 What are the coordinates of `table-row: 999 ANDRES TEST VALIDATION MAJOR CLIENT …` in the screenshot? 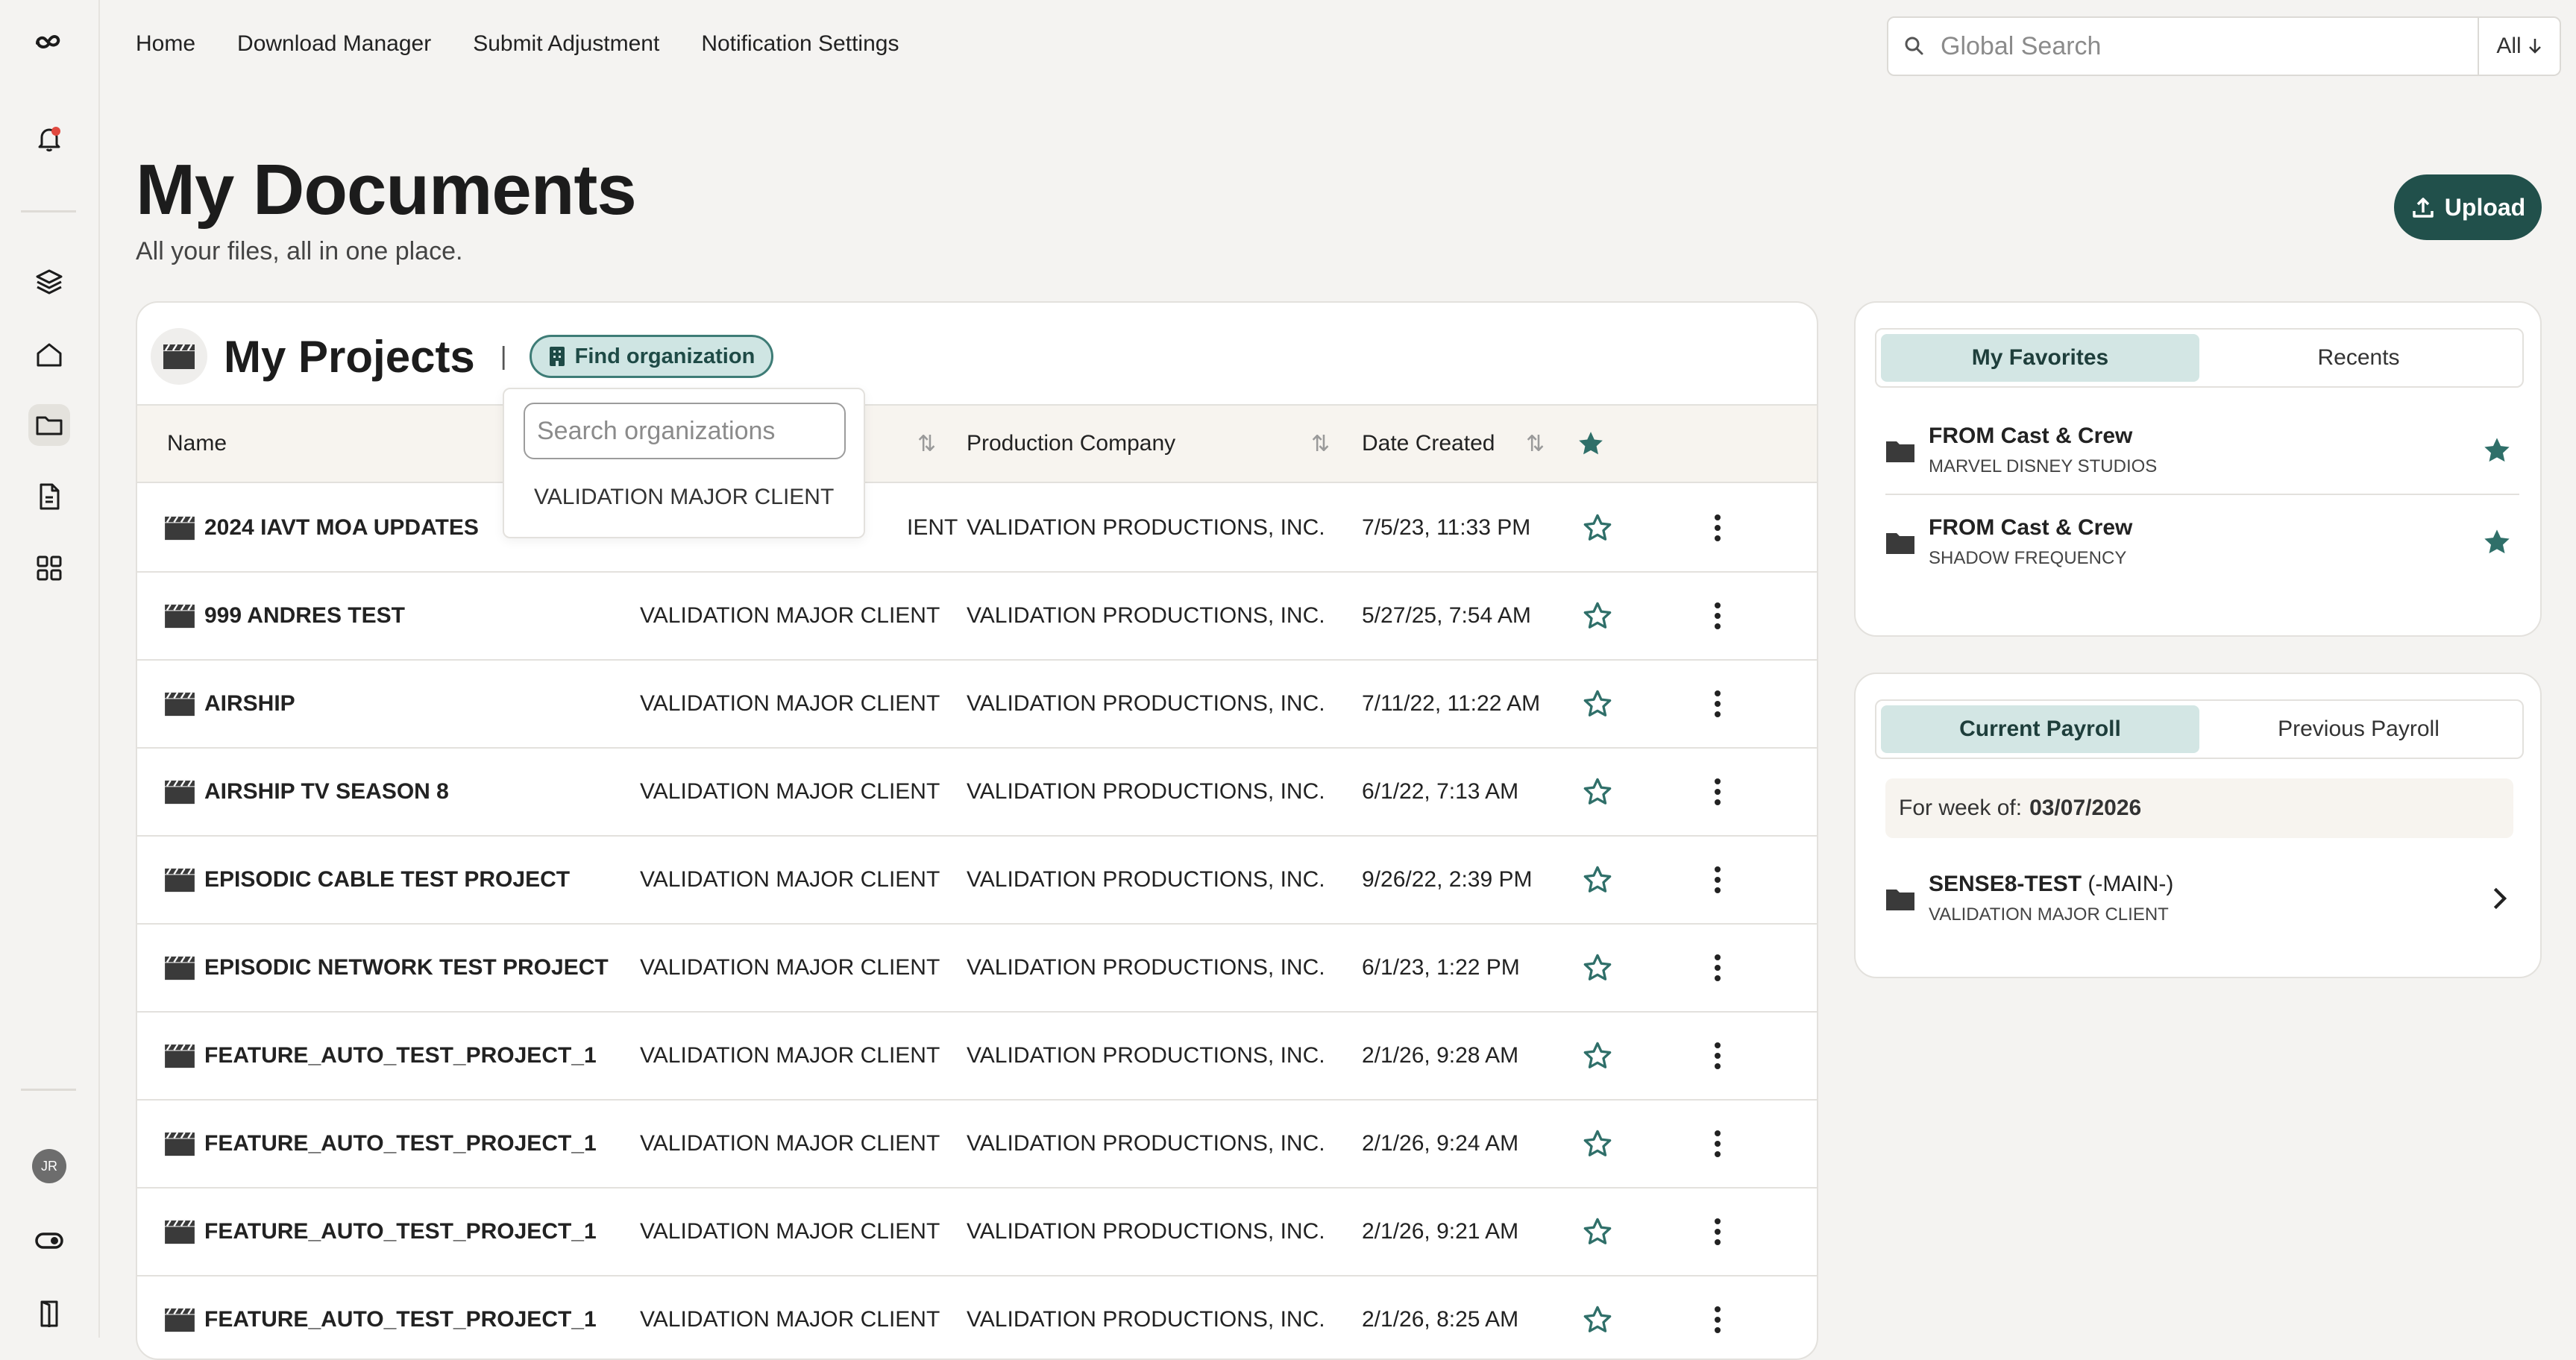 It's located at (977, 617).